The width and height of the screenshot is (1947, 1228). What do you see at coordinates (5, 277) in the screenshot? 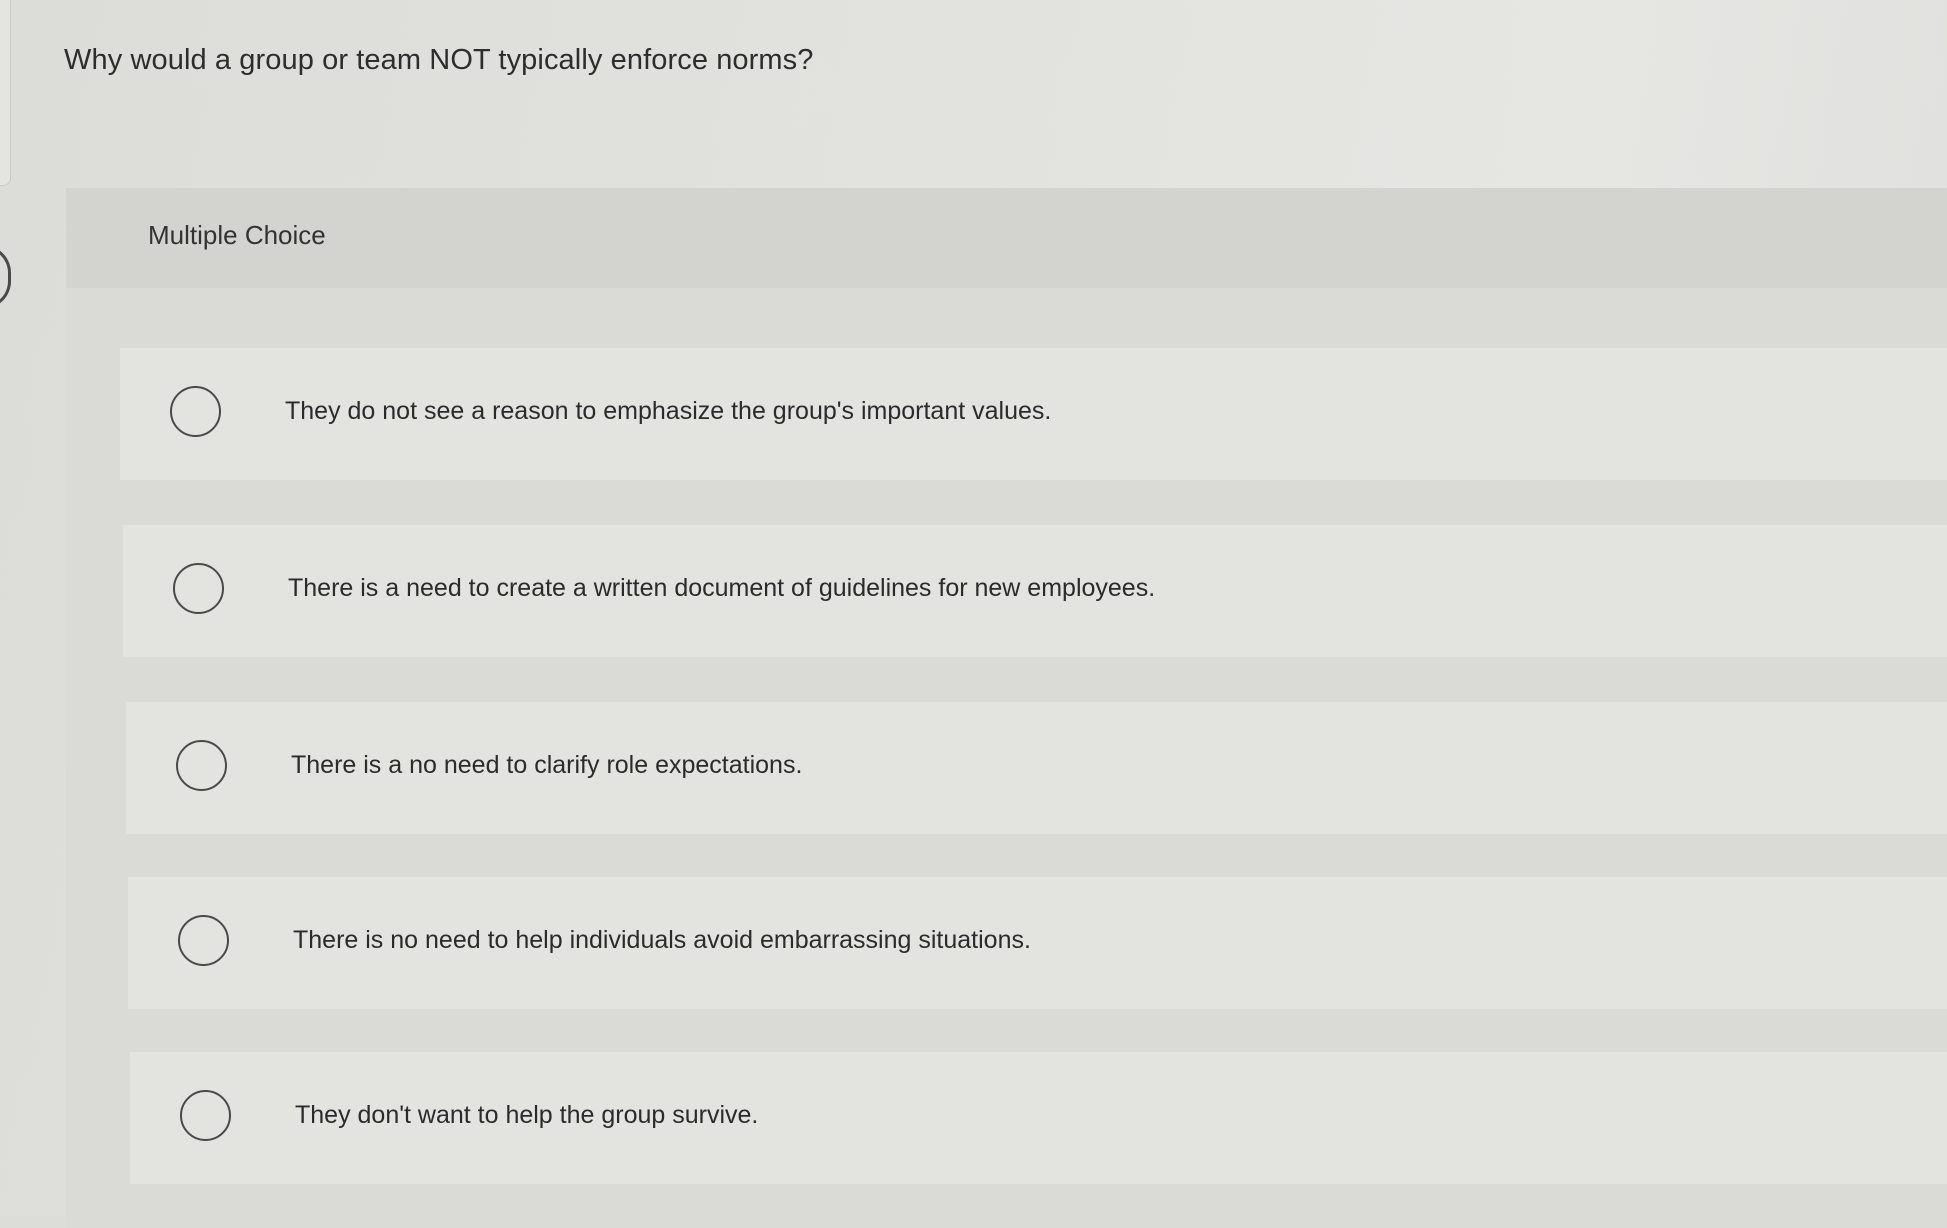
I see `side-panel-toggle` at bounding box center [5, 277].